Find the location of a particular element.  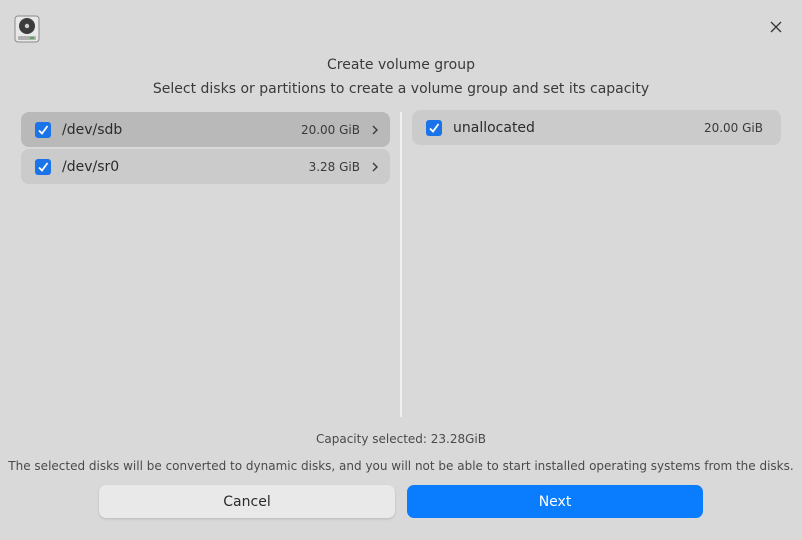

disk-utility-icon is located at coordinates (27, 29).